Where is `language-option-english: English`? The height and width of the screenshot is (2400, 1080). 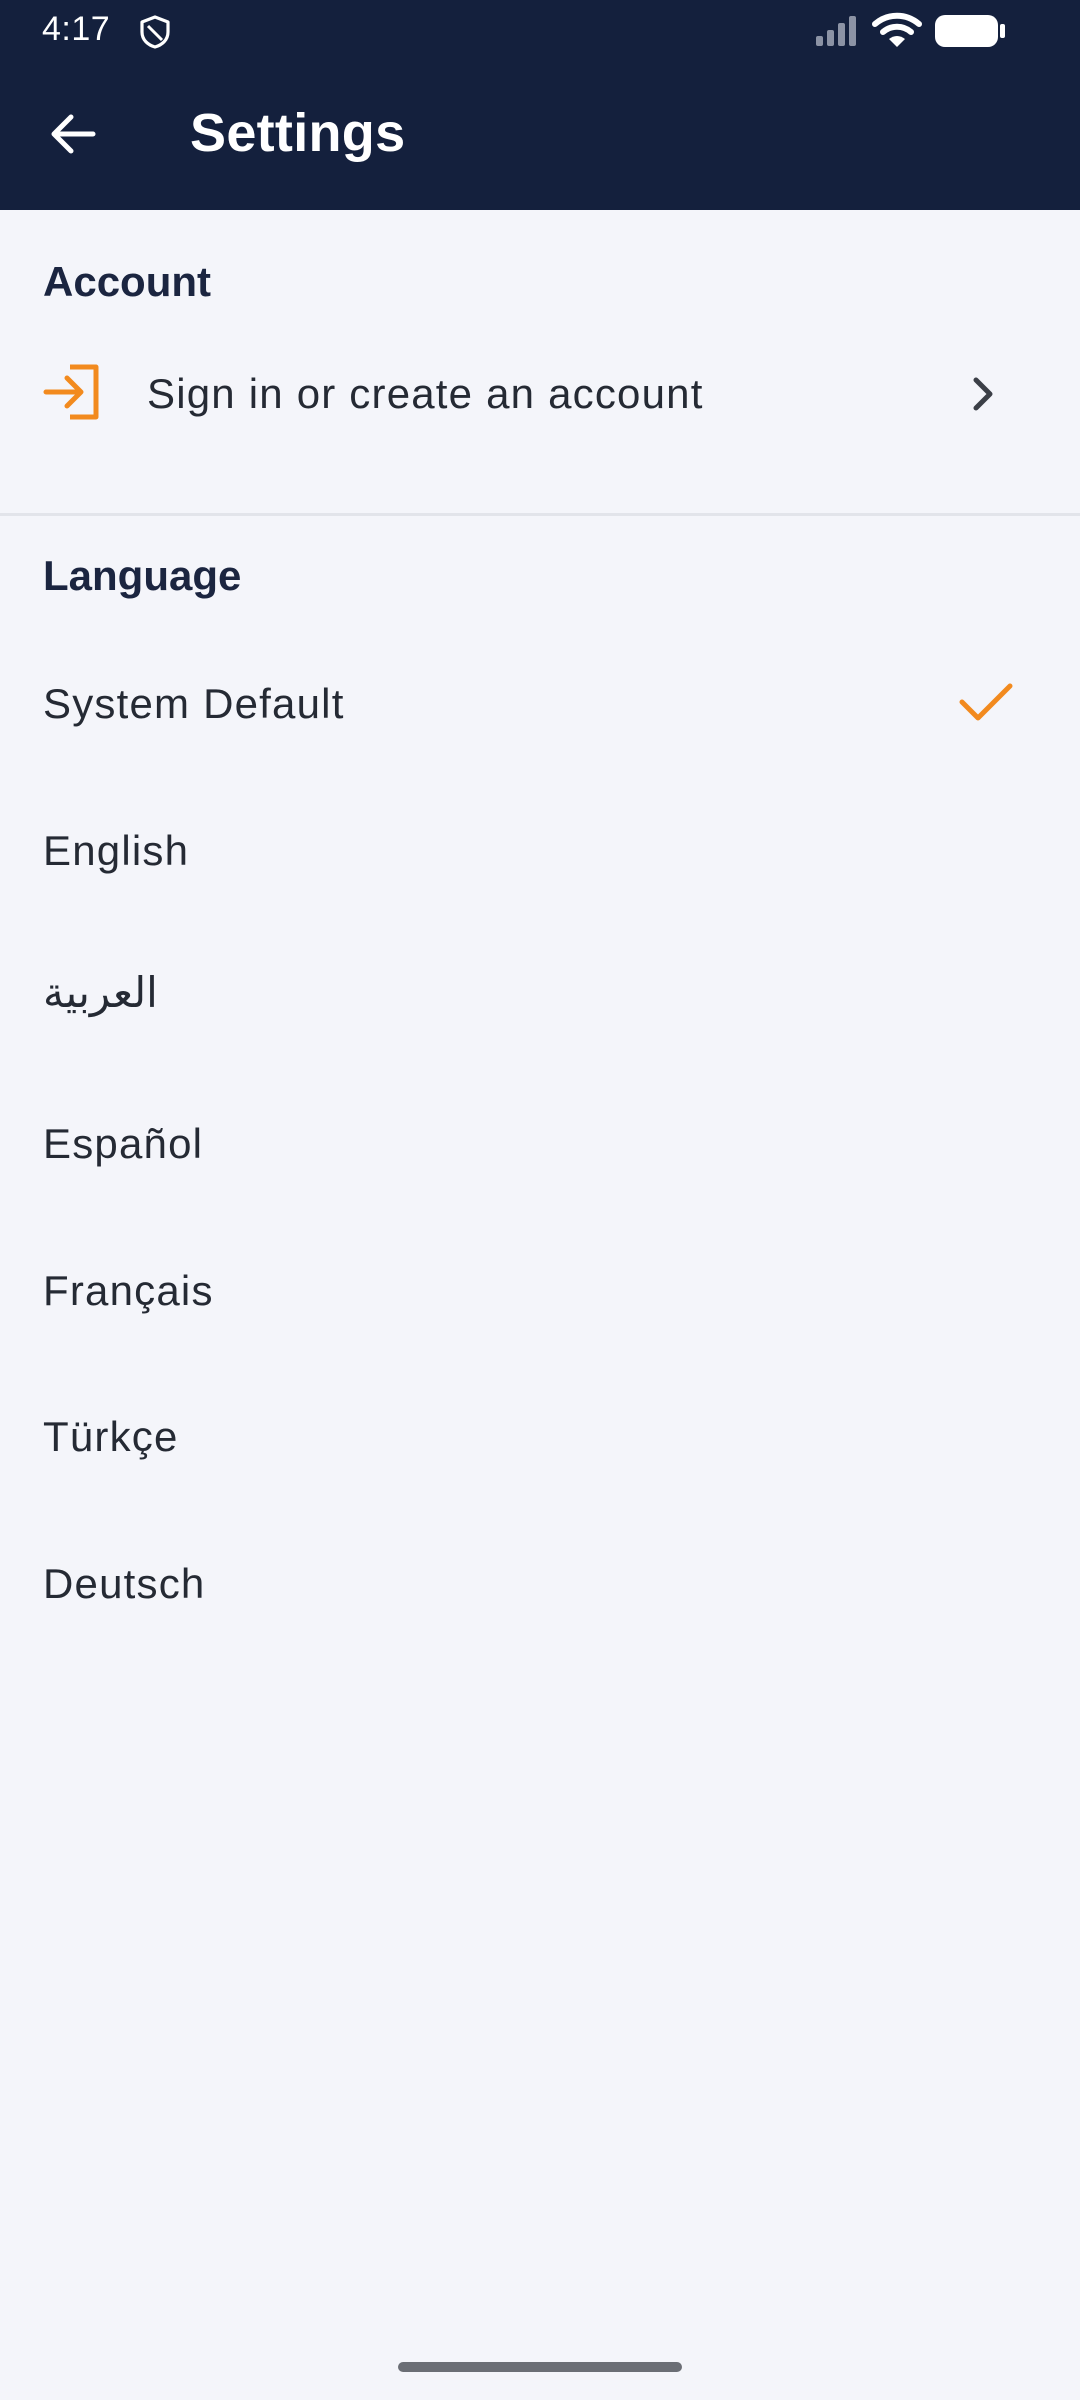
language-option-english: English is located at coordinates (540, 852).